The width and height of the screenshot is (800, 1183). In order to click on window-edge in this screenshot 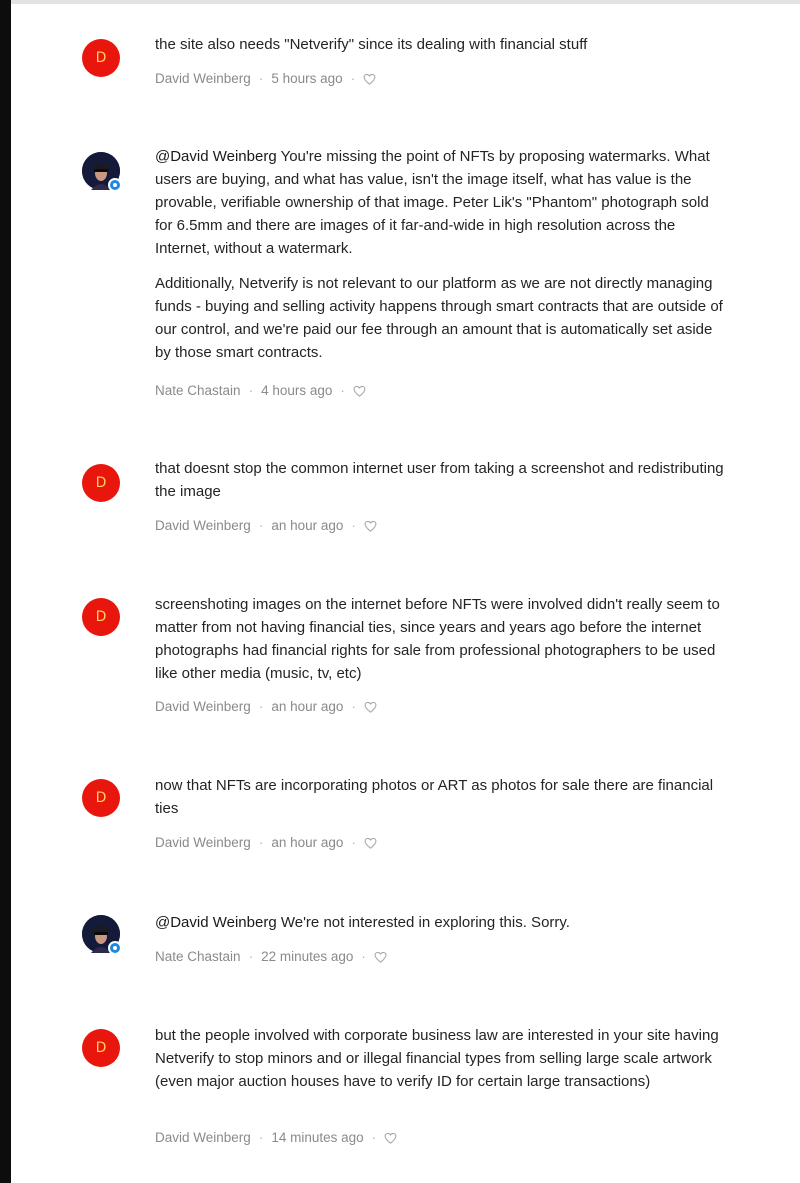, I will do `click(5, 591)`.